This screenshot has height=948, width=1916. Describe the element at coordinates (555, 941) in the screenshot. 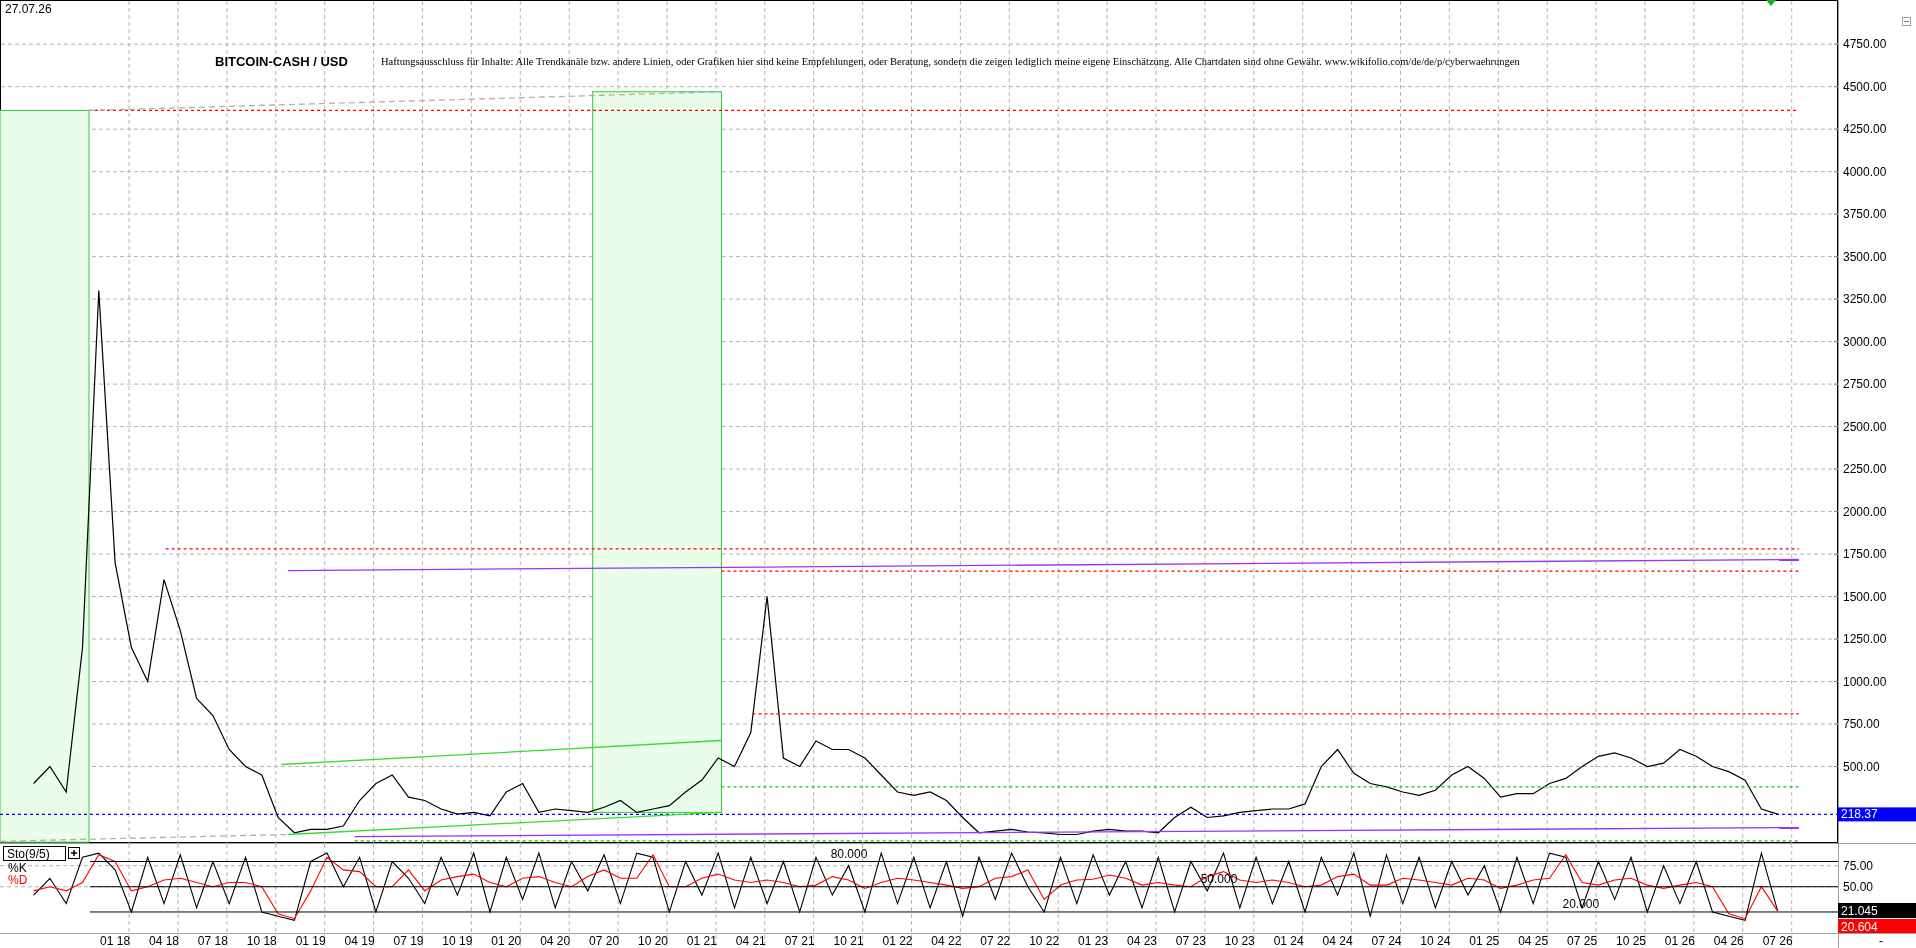

I see `x-tick-label: 04 20` at that location.